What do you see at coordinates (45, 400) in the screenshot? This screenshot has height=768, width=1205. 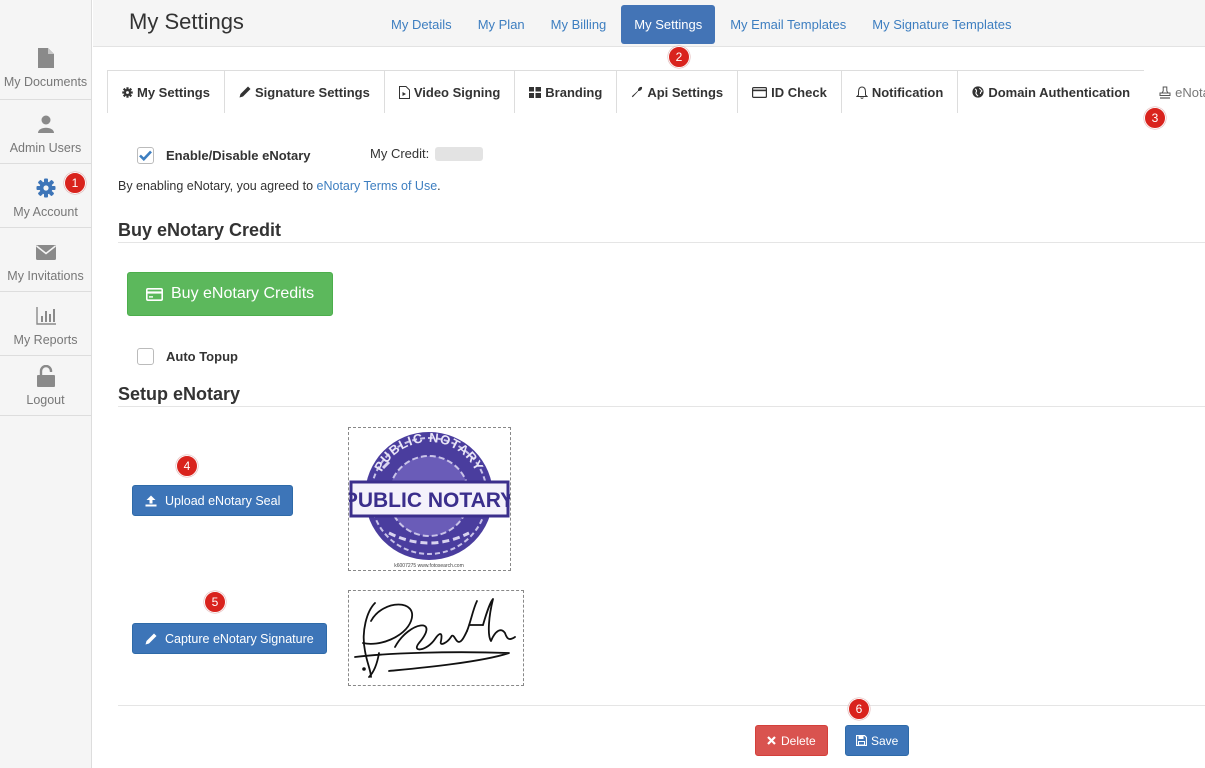 I see `sidebar-item-label: Logout` at bounding box center [45, 400].